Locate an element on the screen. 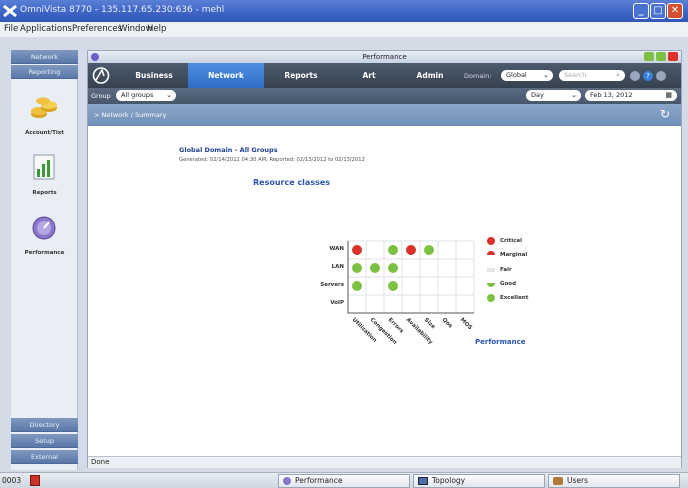  taskbar-performance-button: Performance is located at coordinates (344, 481).